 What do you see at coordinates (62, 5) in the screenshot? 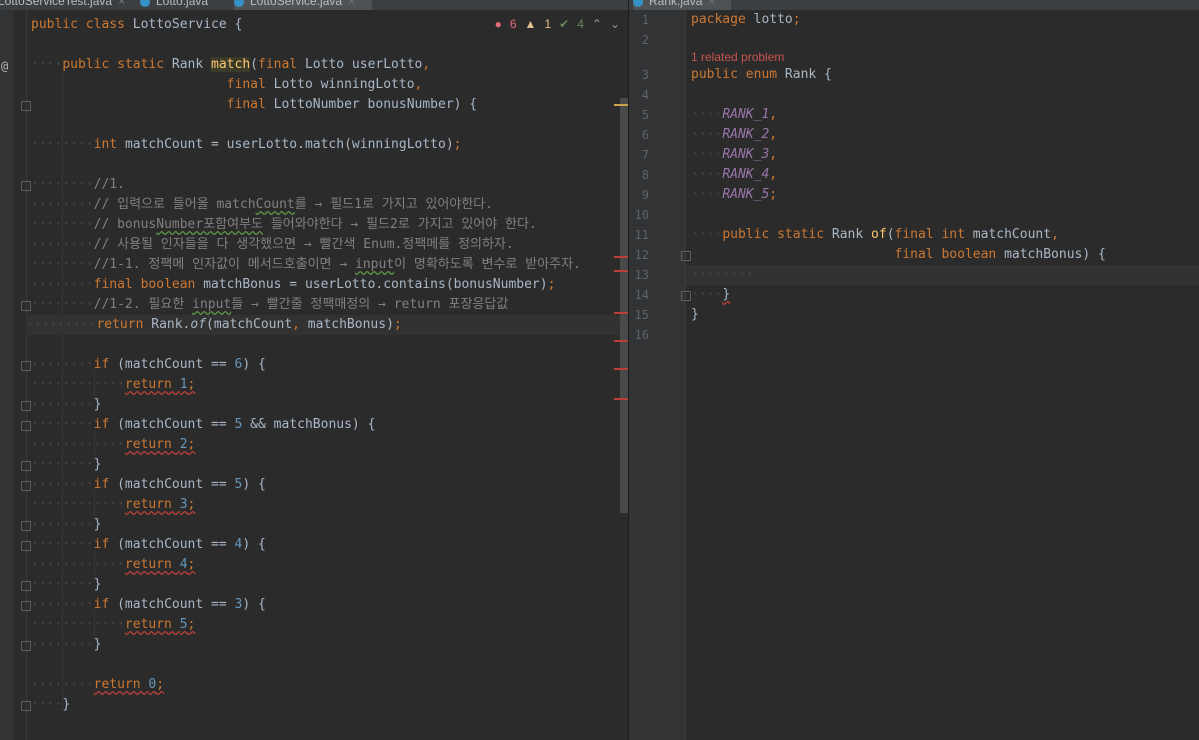
I see `tab-lotto-service-test: LottoServiceTest.java ×` at bounding box center [62, 5].